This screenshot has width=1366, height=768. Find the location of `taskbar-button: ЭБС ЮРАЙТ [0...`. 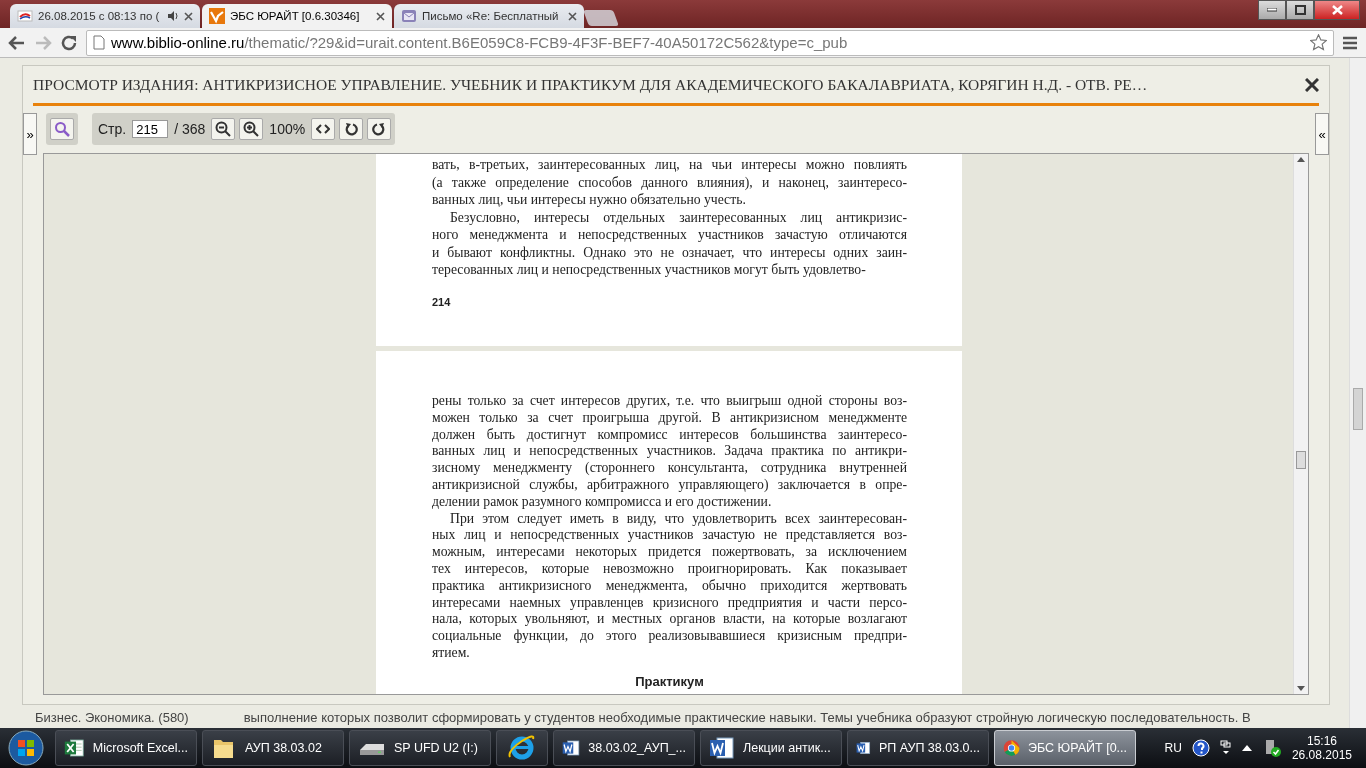

taskbar-button: ЭБС ЮРАЙТ [0... is located at coordinates (1065, 748).